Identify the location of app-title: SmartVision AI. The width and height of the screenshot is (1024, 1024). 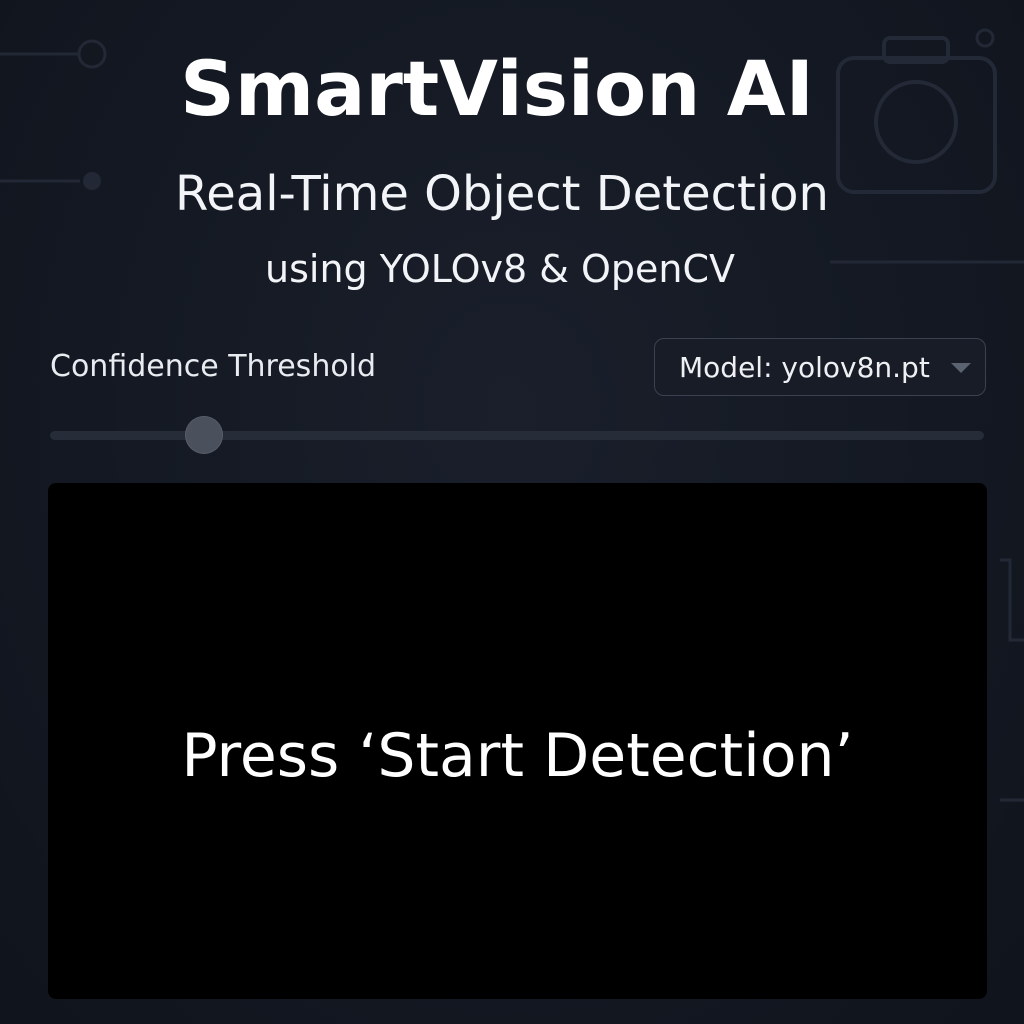
(497, 88).